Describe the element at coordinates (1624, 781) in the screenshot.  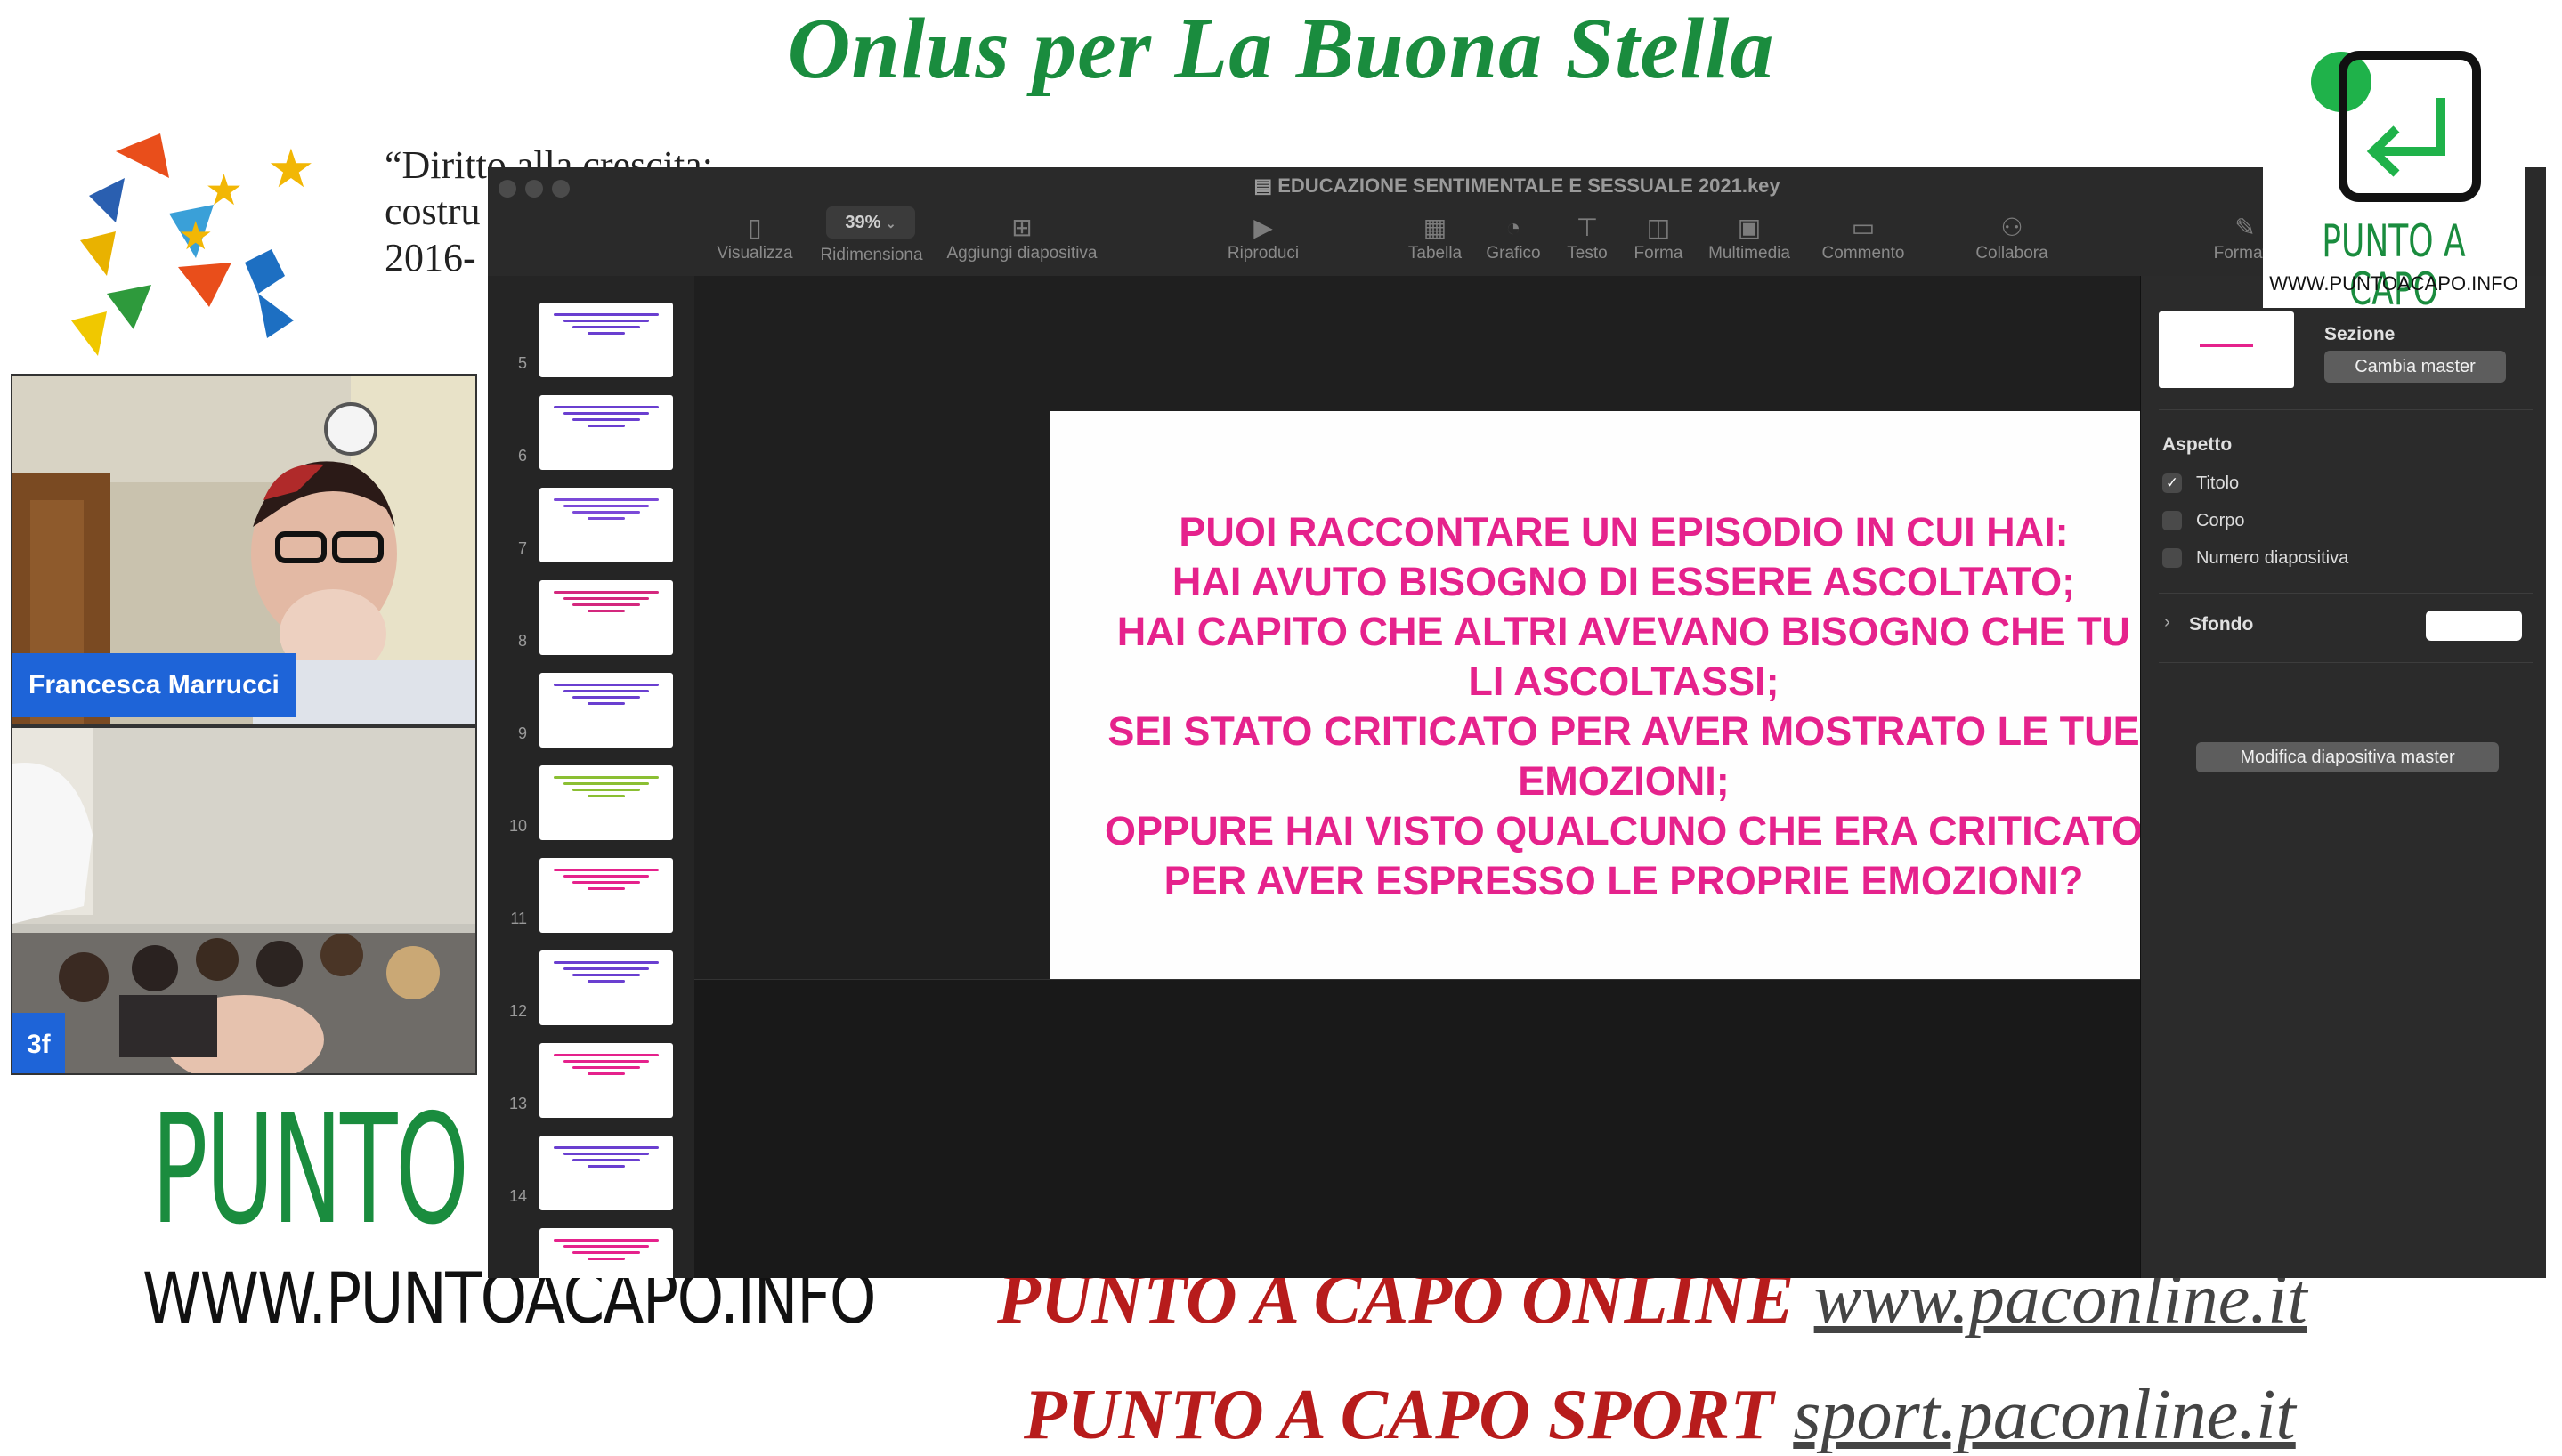
I see `slide-text-line: EMOZIONI;` at that location.